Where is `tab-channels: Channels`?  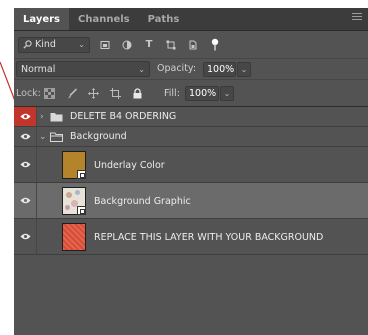 tab-channels: Channels is located at coordinates (104, 19).